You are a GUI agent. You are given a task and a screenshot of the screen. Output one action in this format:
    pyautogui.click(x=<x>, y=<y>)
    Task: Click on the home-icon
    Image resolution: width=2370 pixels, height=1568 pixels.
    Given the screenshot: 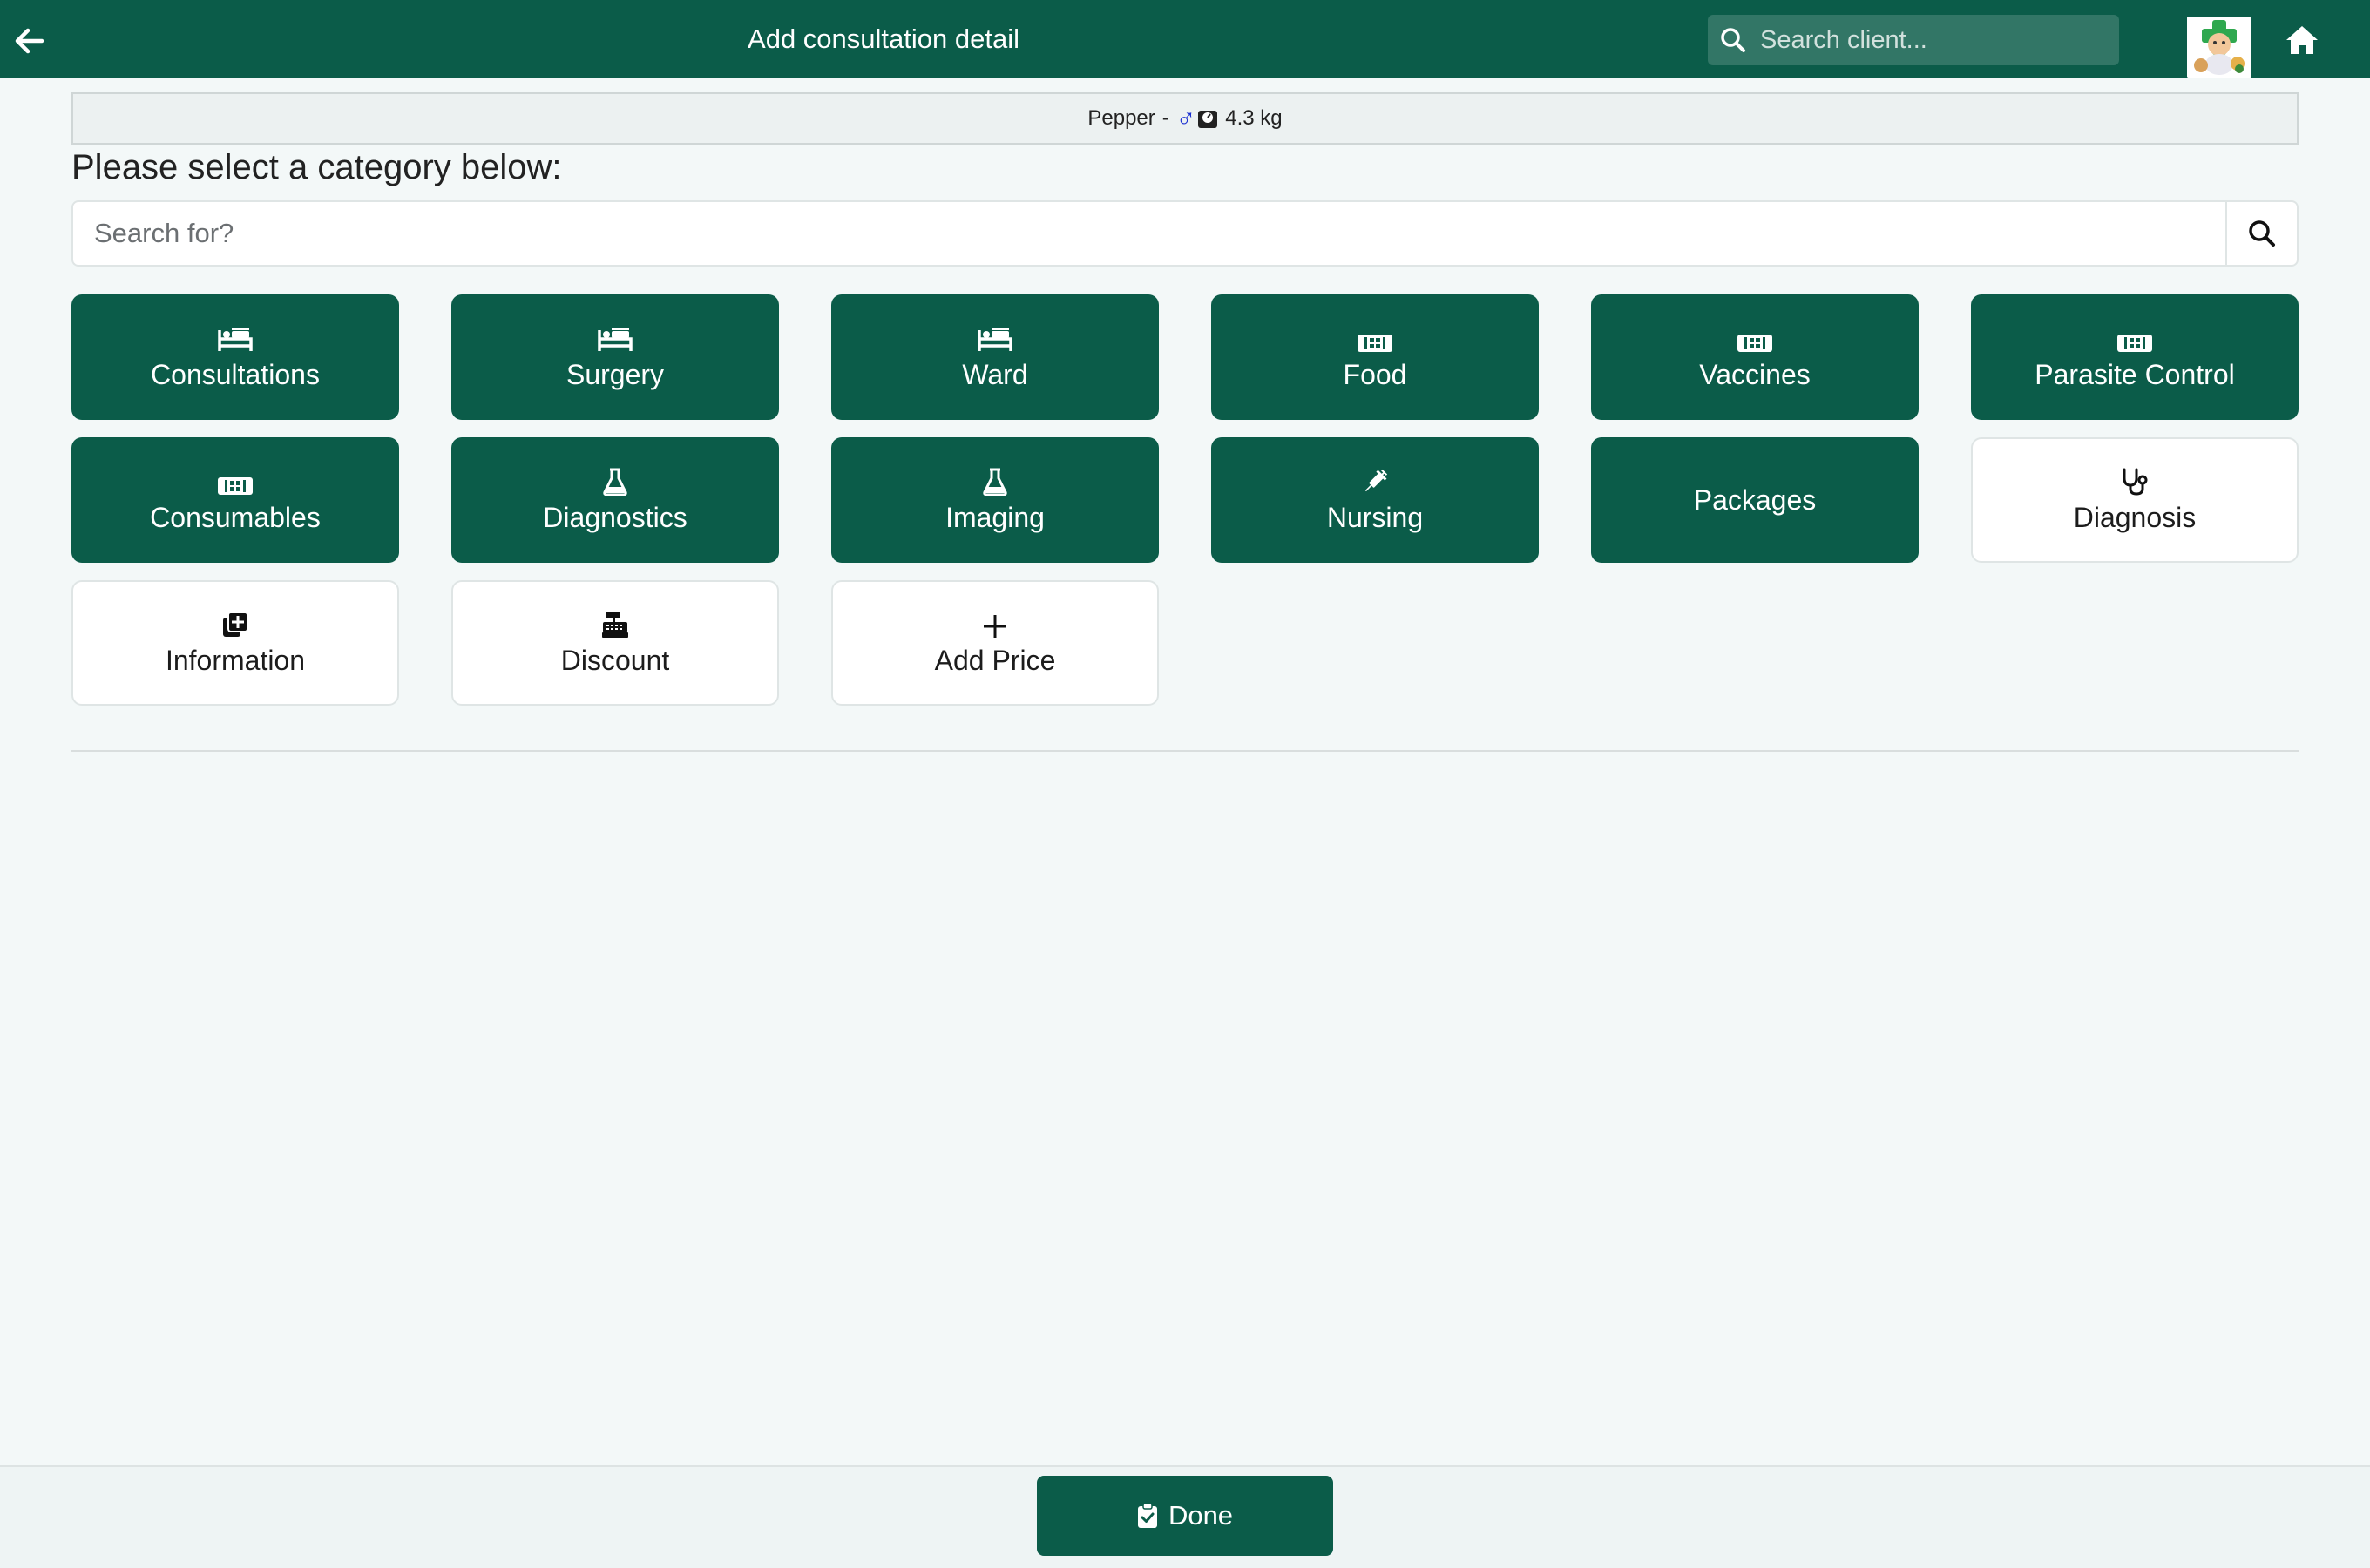 What is the action you would take?
    pyautogui.click(x=2302, y=40)
    